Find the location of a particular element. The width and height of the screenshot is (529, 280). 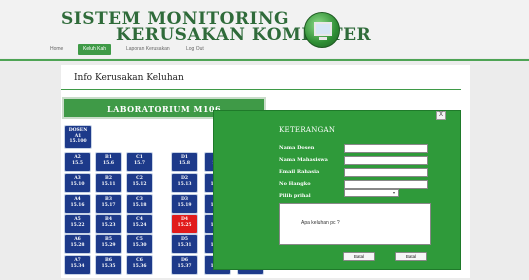

keluhan-placeholder: Apa keluhan pc ? is located at coordinates (320, 223).